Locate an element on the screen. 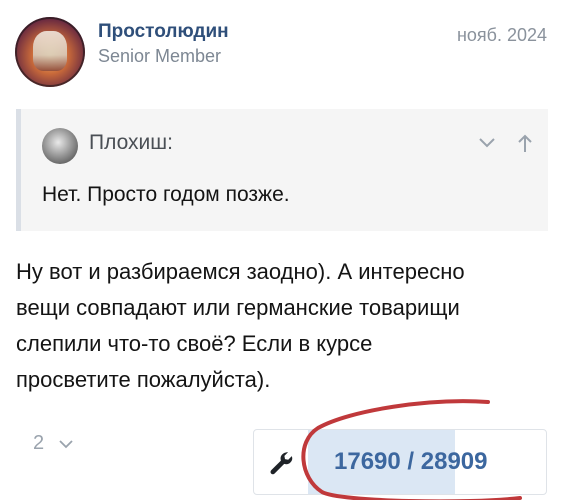 This screenshot has height=500, width=564. wrench-icon is located at coordinates (281, 463).